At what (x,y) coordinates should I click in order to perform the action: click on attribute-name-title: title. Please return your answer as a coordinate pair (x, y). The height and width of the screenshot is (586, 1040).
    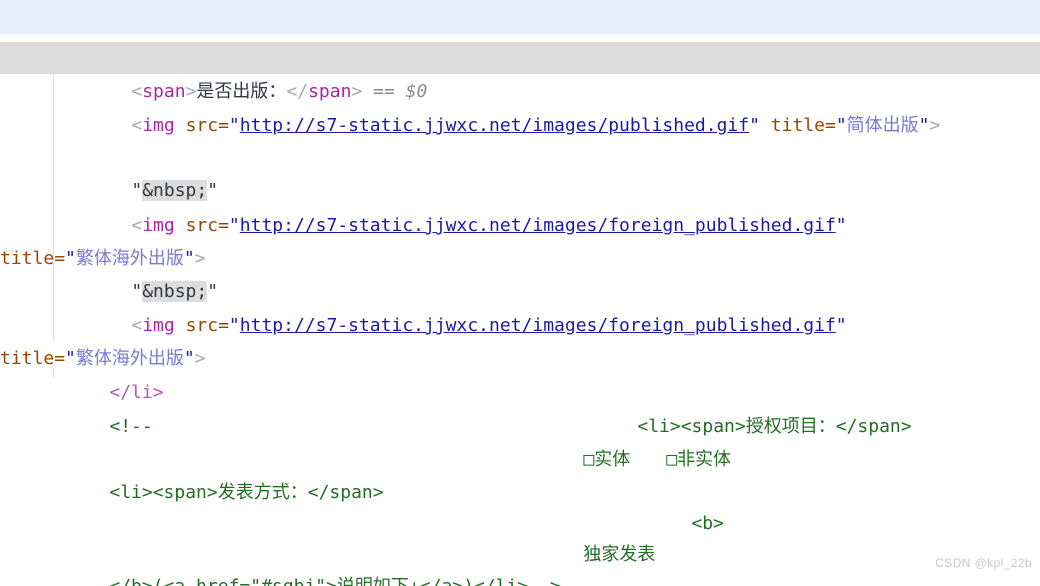
    Looking at the image, I should click on (797, 125).